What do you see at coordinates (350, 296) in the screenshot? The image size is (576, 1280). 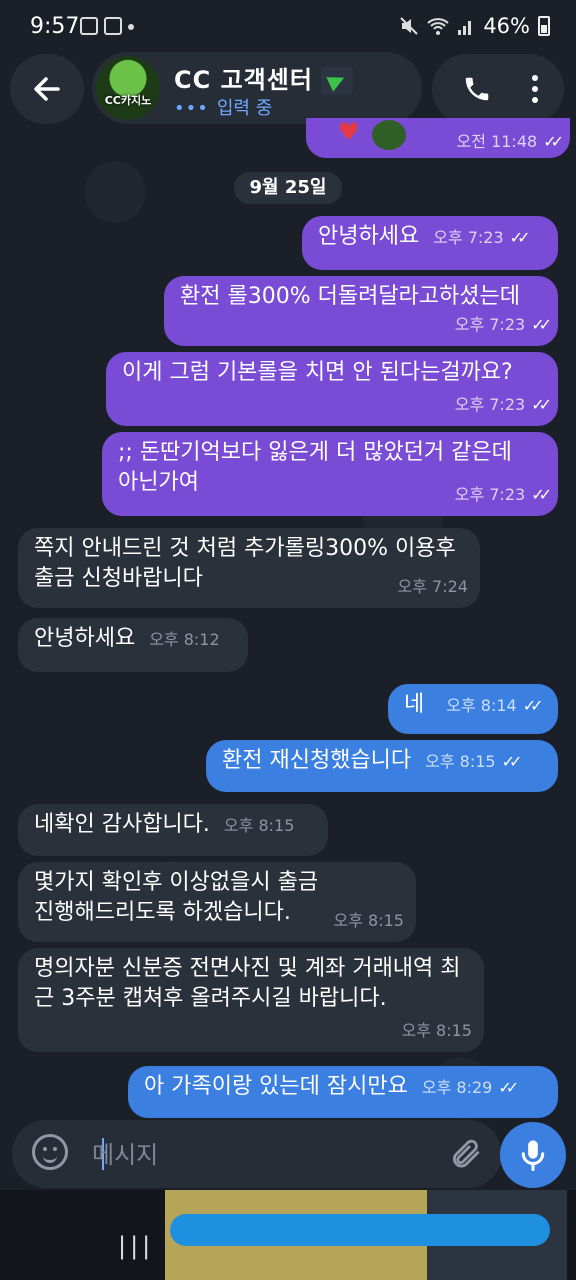 I see `message-text: 환전 롤300% 더돌려달라고하셨는데` at bounding box center [350, 296].